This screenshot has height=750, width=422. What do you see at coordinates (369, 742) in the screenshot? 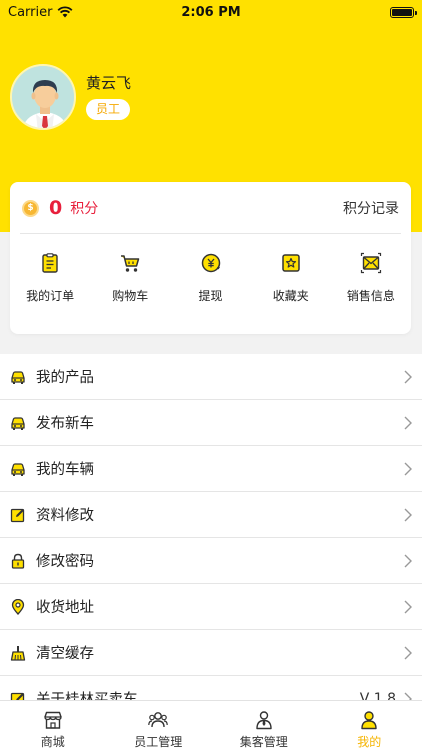
I see `tab-label: 我的` at bounding box center [369, 742].